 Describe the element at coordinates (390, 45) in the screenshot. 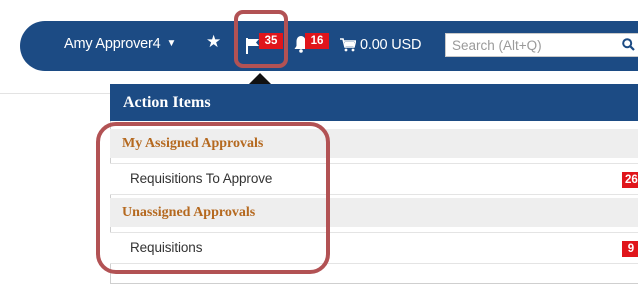

I see `cart-total: 0.00 USD` at that location.